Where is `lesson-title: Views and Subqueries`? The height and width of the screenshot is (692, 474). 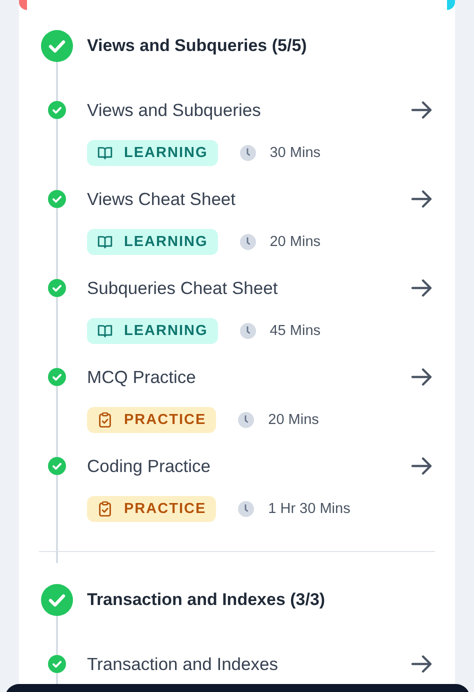
lesson-title: Views and Subqueries is located at coordinates (249, 110).